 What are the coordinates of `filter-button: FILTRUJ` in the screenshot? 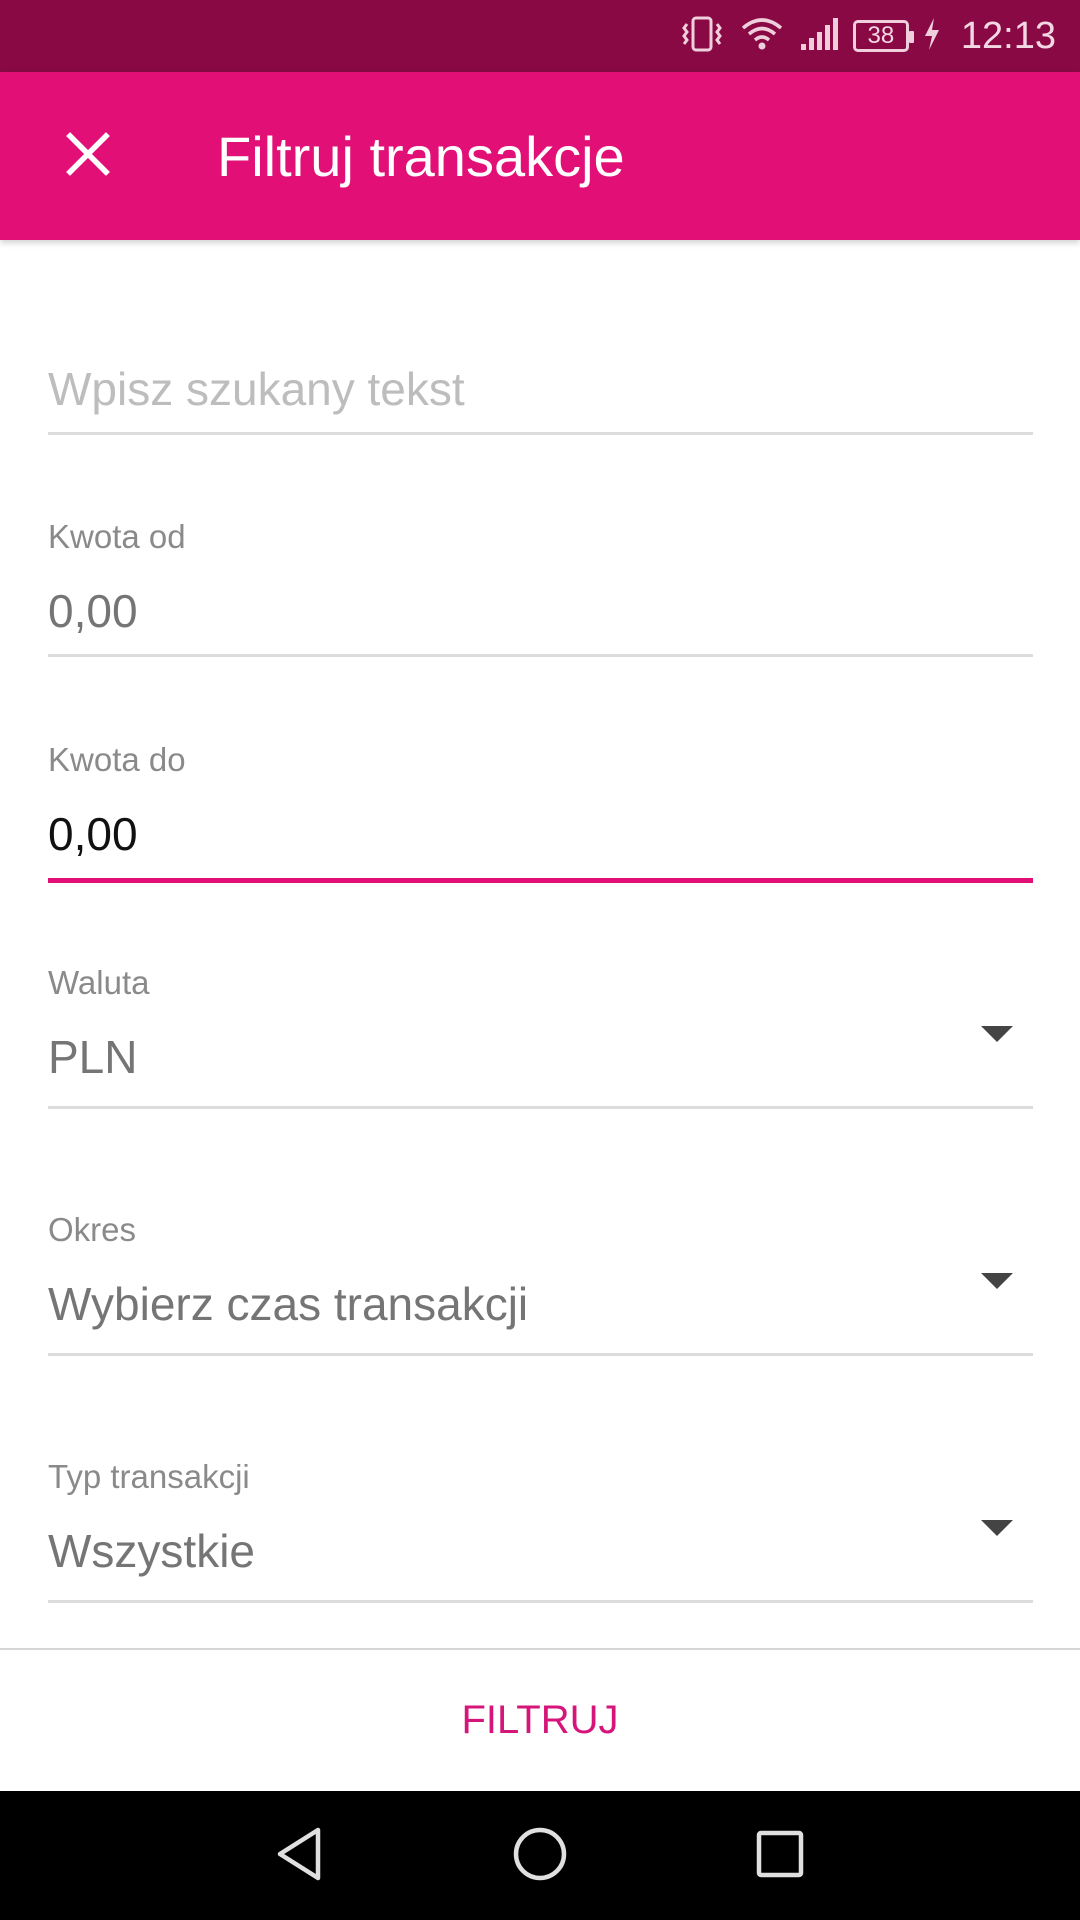 It's located at (540, 1720).